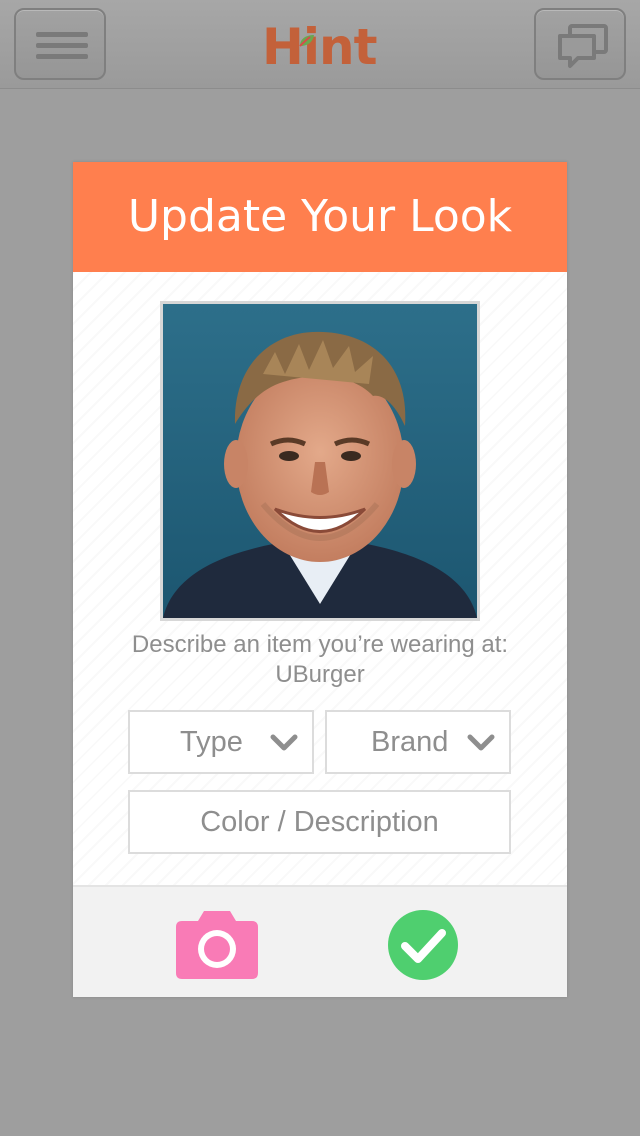  I want to click on prompt-text: Describe an item you’re wearing at:, so click(320, 644).